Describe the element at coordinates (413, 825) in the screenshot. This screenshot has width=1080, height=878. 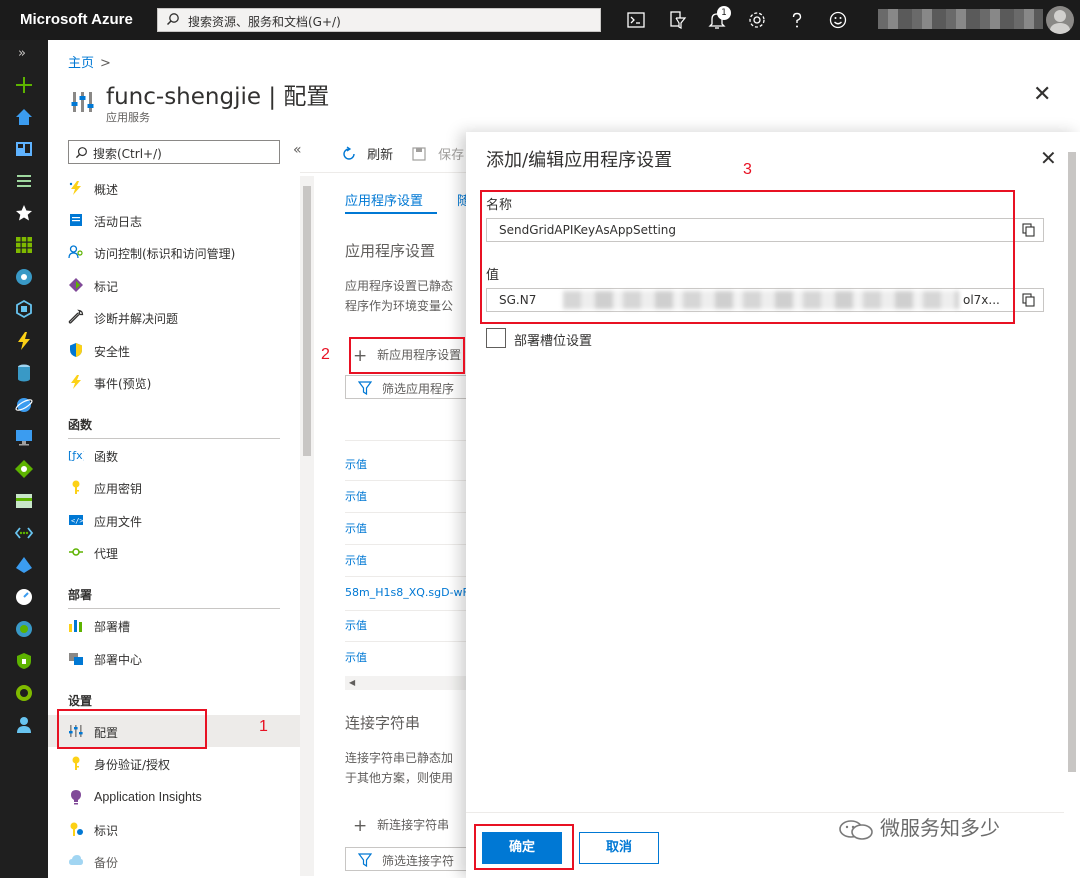
I see `new-connection-string-label: 新连接字符串` at that location.